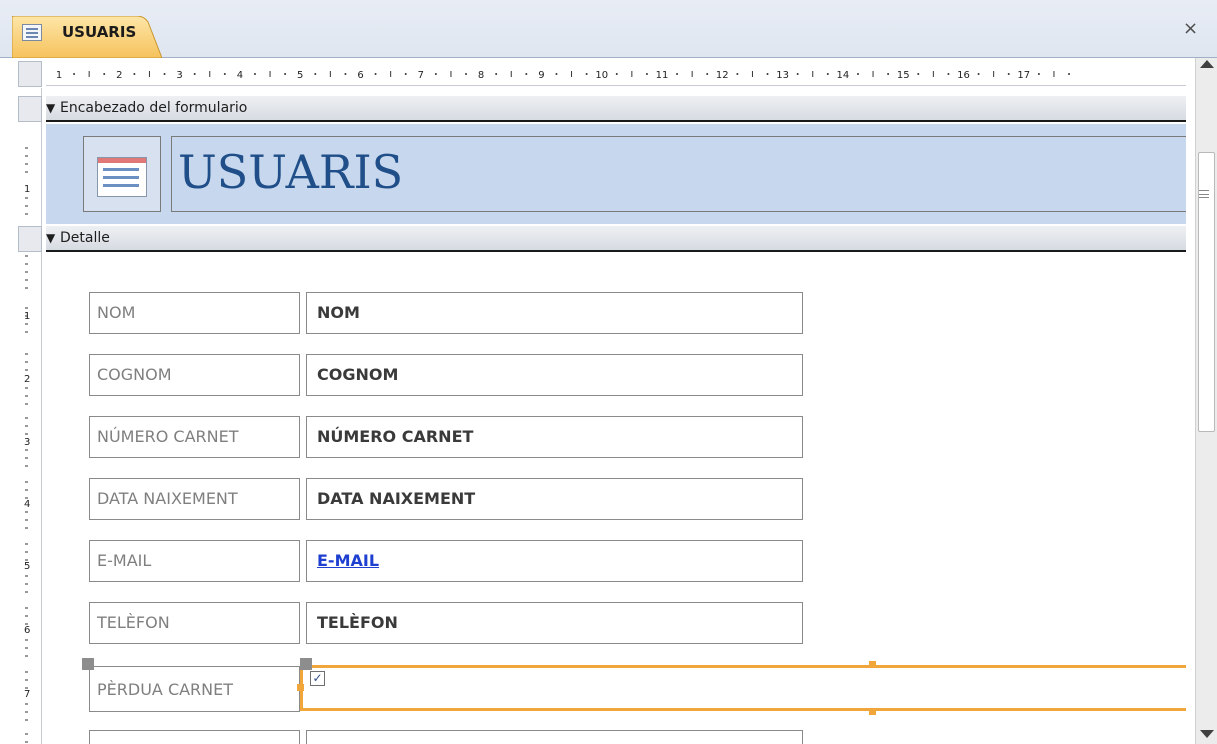 The width and height of the screenshot is (1217, 744). What do you see at coordinates (481, 75) in the screenshot?
I see `ruler-number: 8` at bounding box center [481, 75].